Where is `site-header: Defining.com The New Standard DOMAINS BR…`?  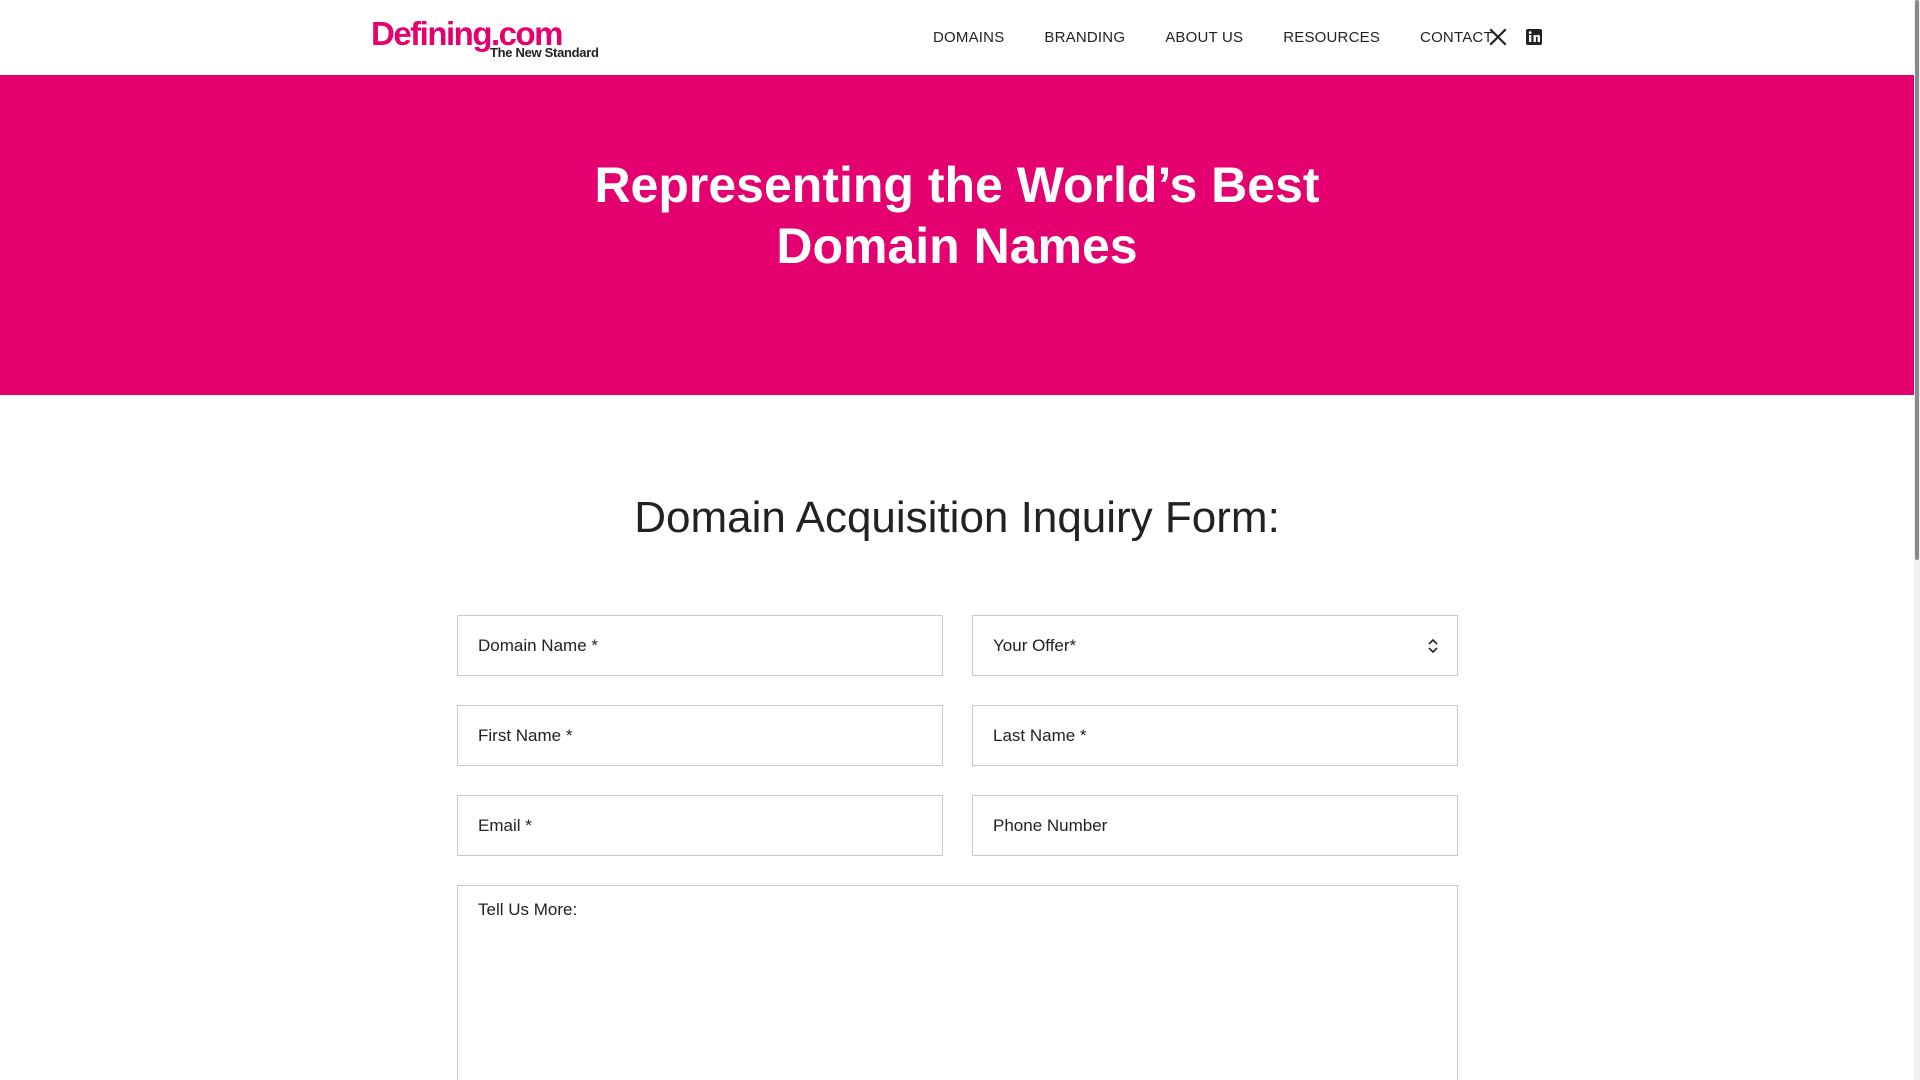 site-header: Defining.com The New Standard DOMAINS BR… is located at coordinates (957, 37).